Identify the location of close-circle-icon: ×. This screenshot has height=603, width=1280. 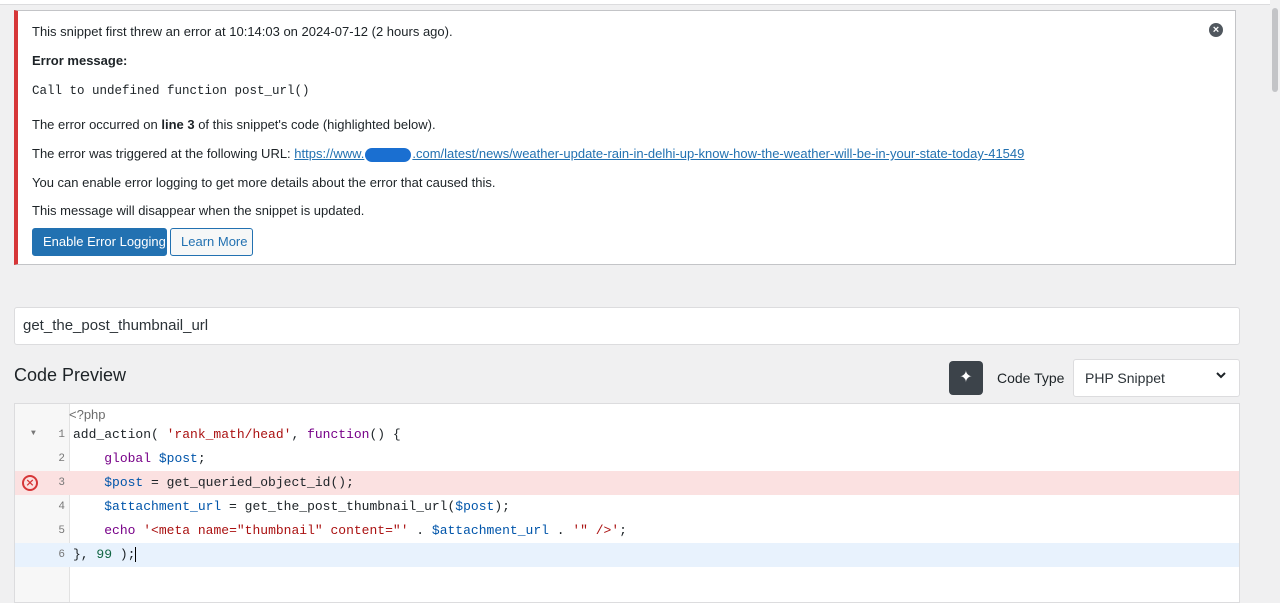
(1216, 30).